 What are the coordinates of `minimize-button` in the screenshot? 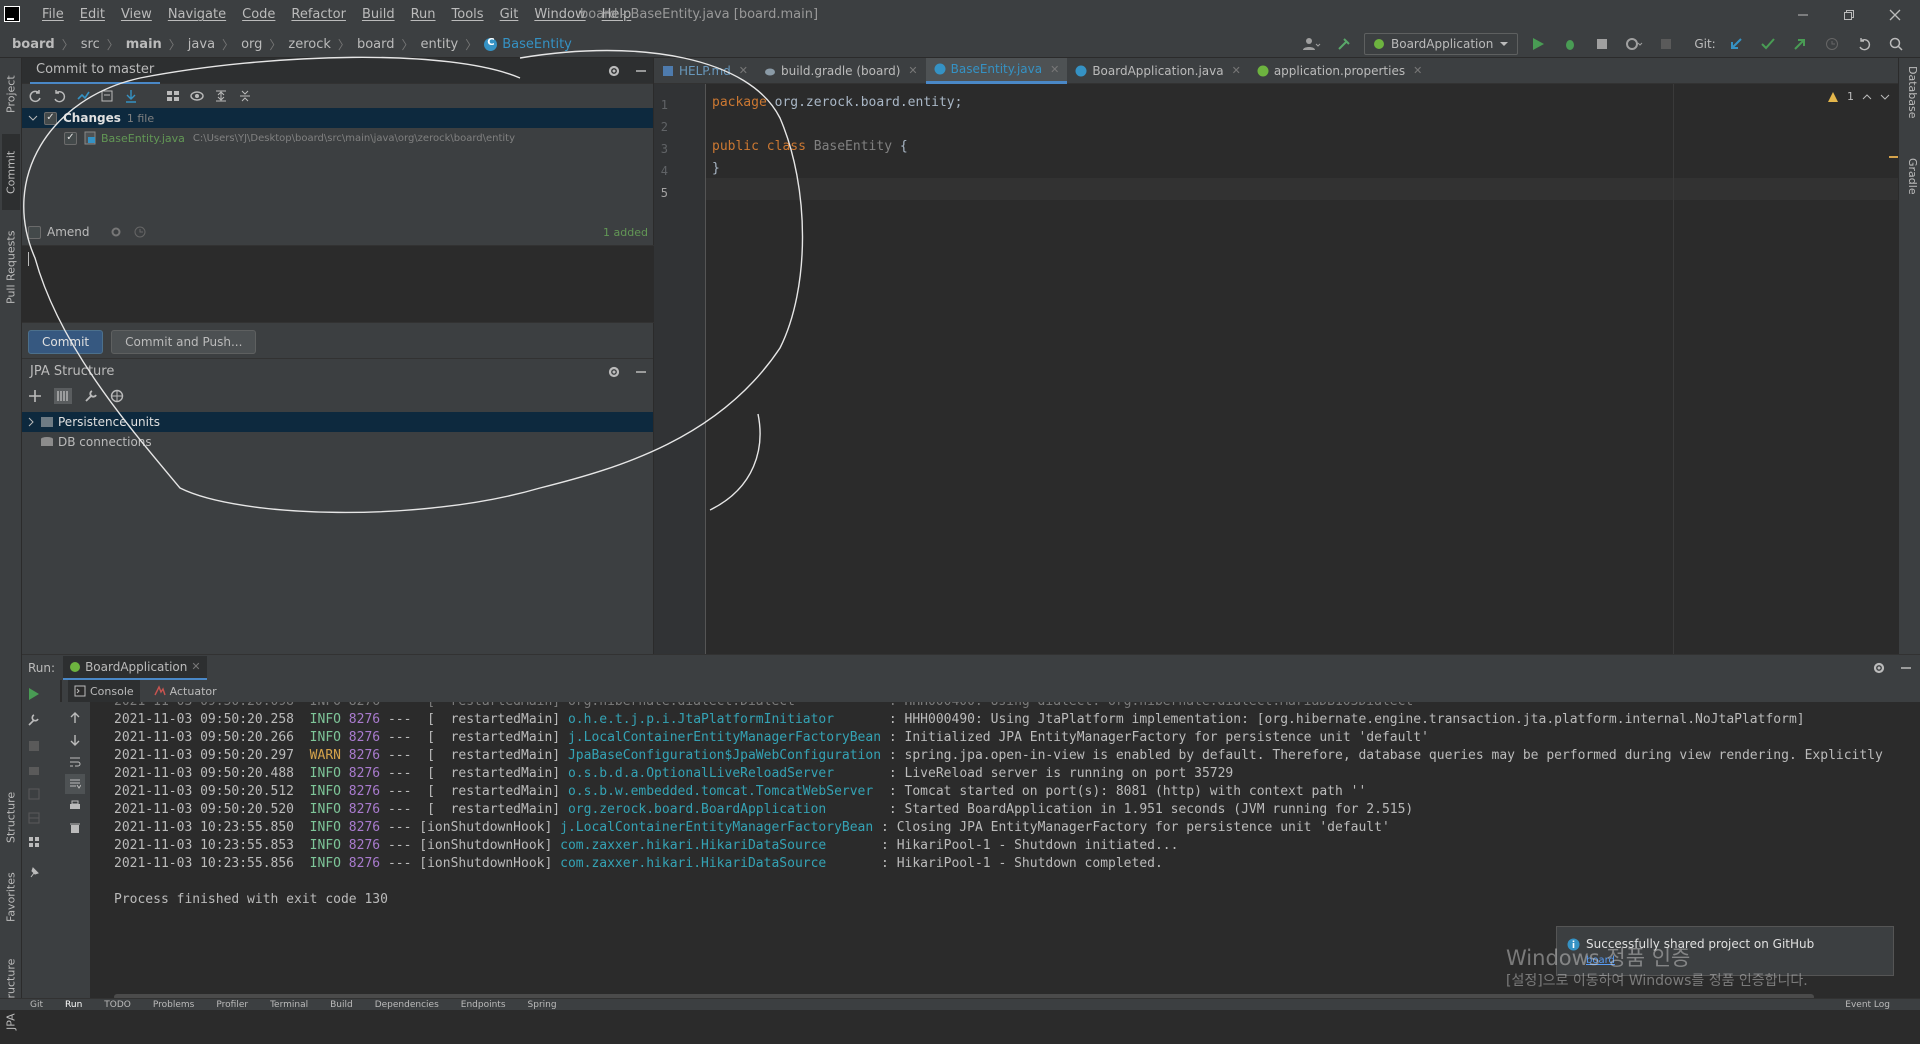 It's located at (1803, 15).